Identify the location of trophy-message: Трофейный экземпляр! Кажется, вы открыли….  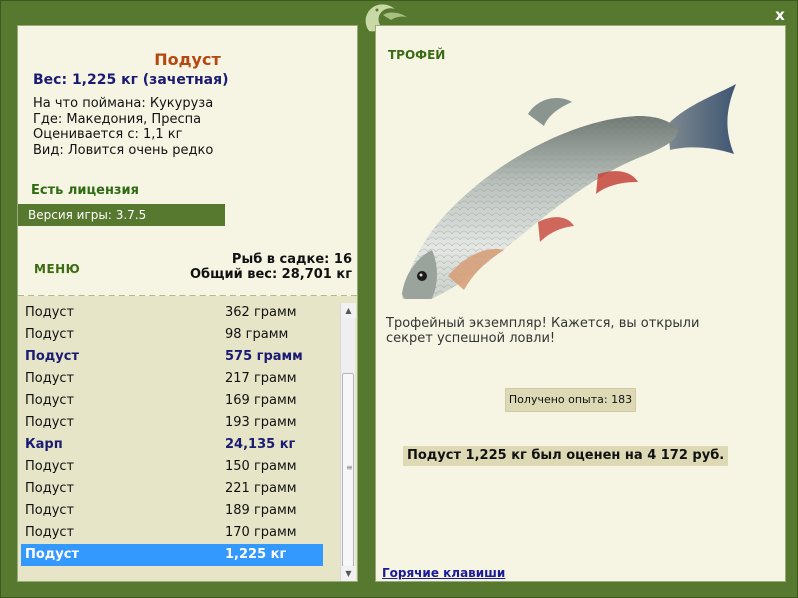
(543, 331).